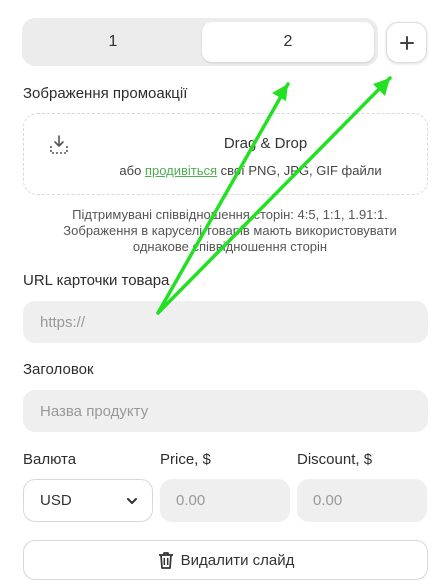 The image size is (448, 584). I want to click on discount-input: 0.00, so click(362, 500).